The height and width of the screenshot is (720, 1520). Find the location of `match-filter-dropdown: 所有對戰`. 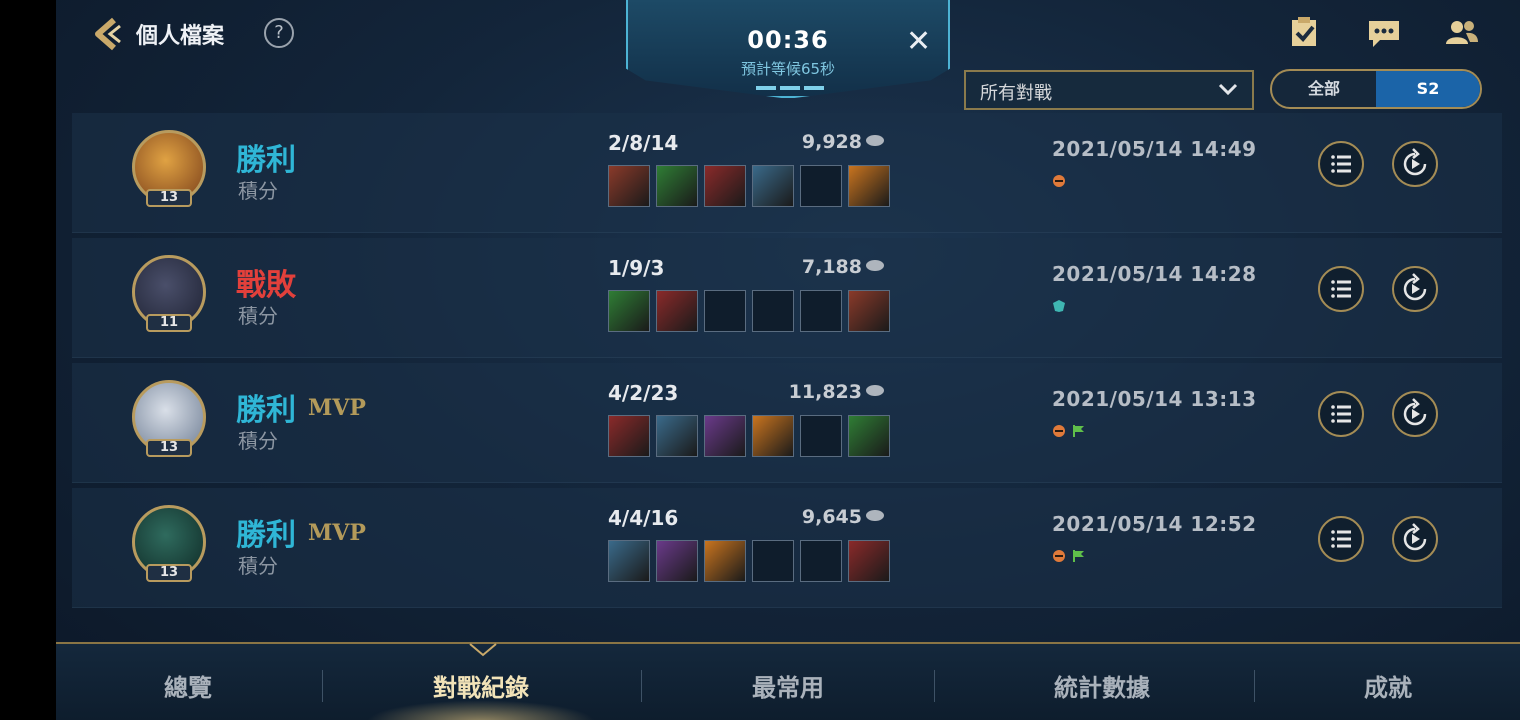

match-filter-dropdown: 所有對戰 is located at coordinates (1109, 90).